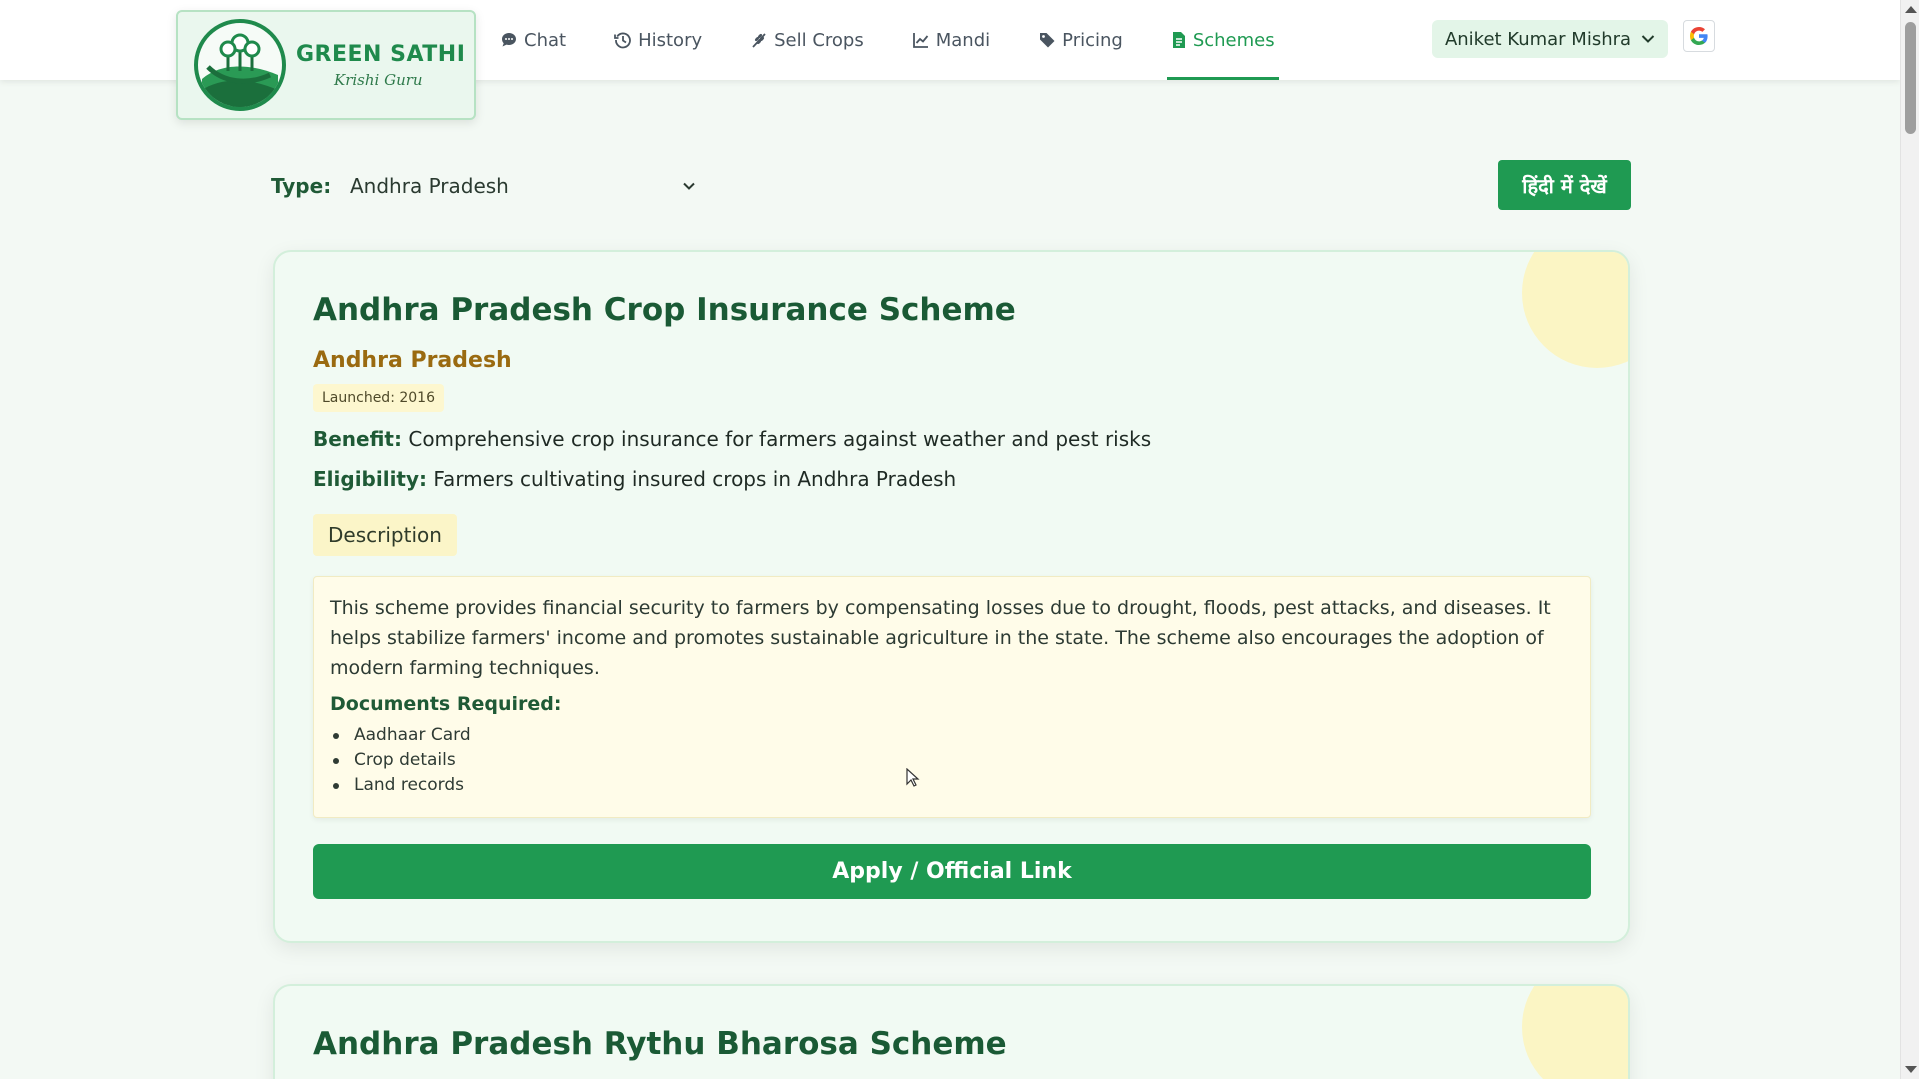 The image size is (1919, 1079). I want to click on nav-pricing: Pricing, so click(1080, 40).